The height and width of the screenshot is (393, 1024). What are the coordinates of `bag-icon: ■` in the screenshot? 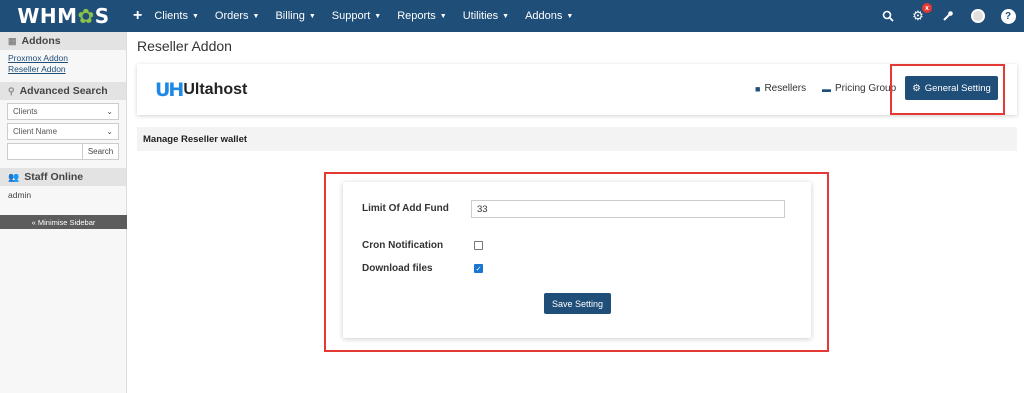 It's located at (758, 88).